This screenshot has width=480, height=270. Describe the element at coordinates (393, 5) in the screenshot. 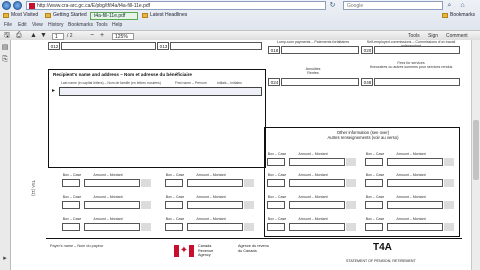

I see `search-input: Google` at that location.